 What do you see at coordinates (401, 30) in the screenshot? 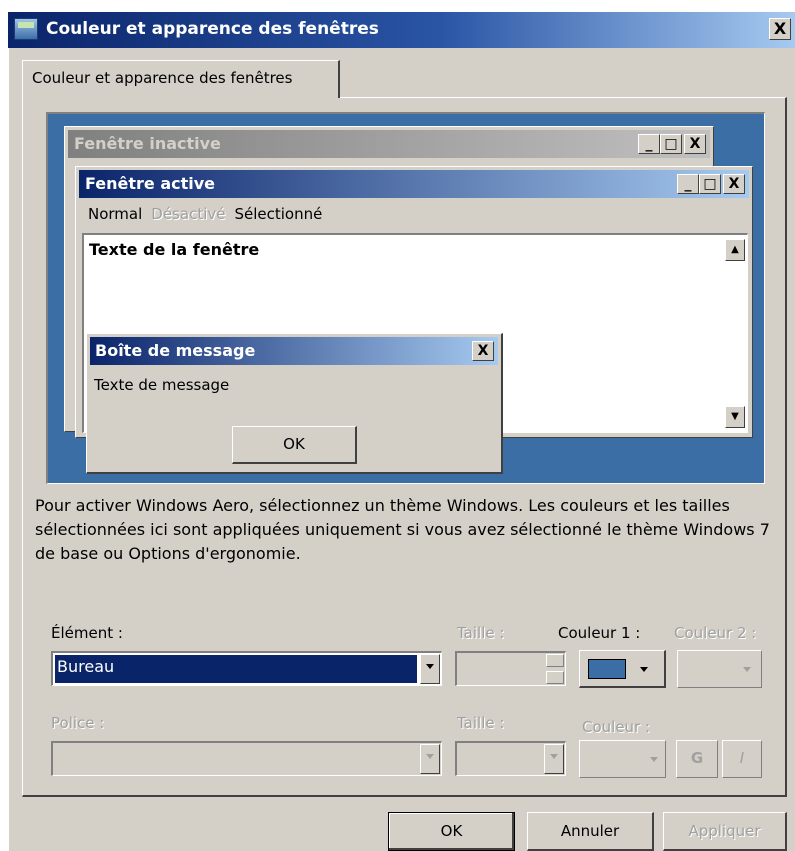
I see `dialog-title-bar: Couleur et apparence des fenêtres X` at bounding box center [401, 30].